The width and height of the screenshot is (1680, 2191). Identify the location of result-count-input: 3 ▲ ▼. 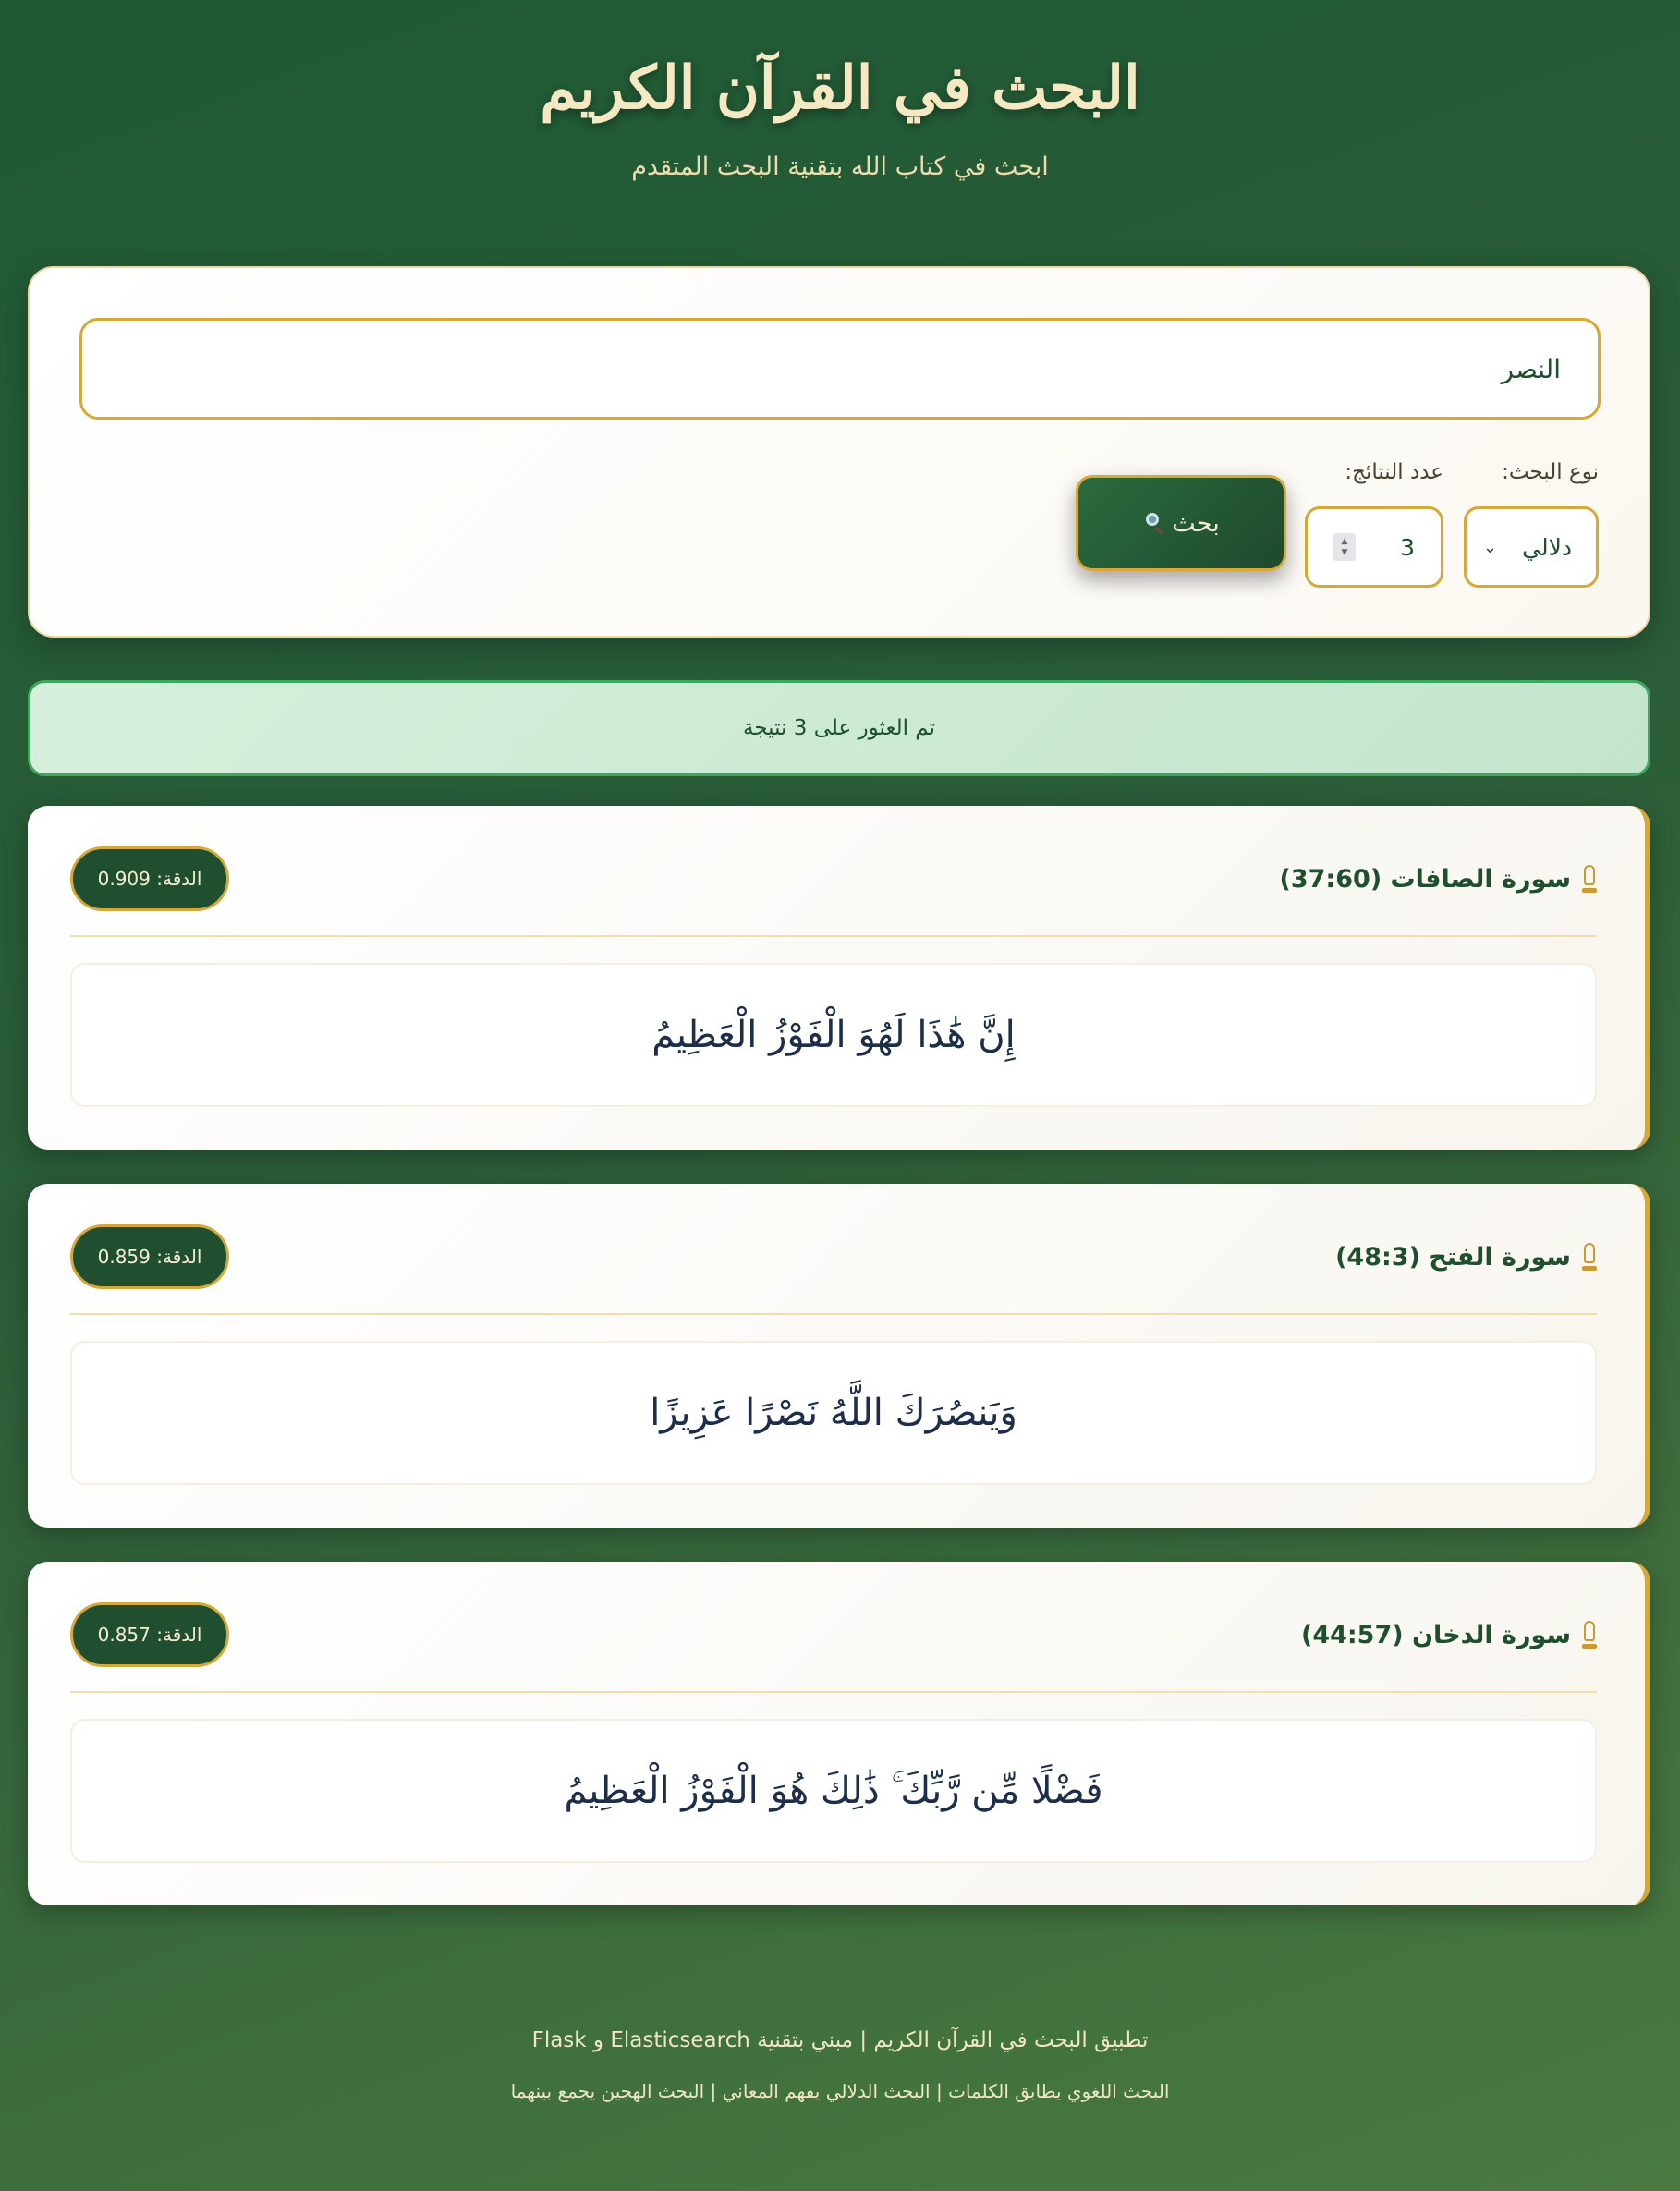
(1374, 547).